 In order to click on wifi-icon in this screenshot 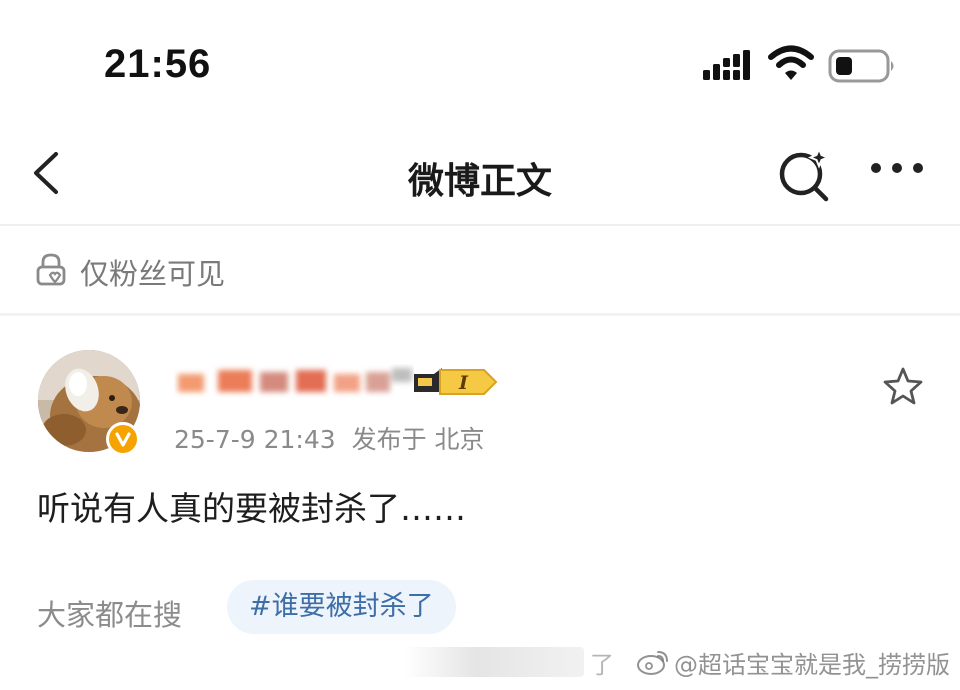, I will do `click(791, 62)`.